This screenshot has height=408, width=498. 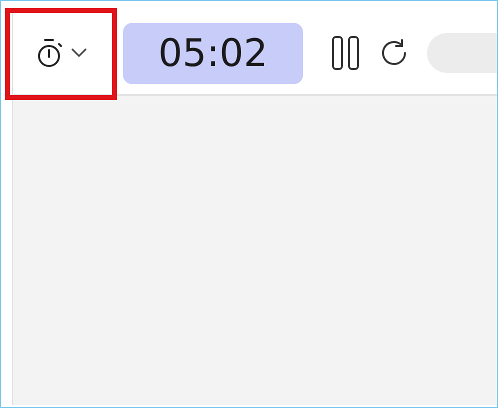 I want to click on stopwatch-icon, so click(x=50, y=53).